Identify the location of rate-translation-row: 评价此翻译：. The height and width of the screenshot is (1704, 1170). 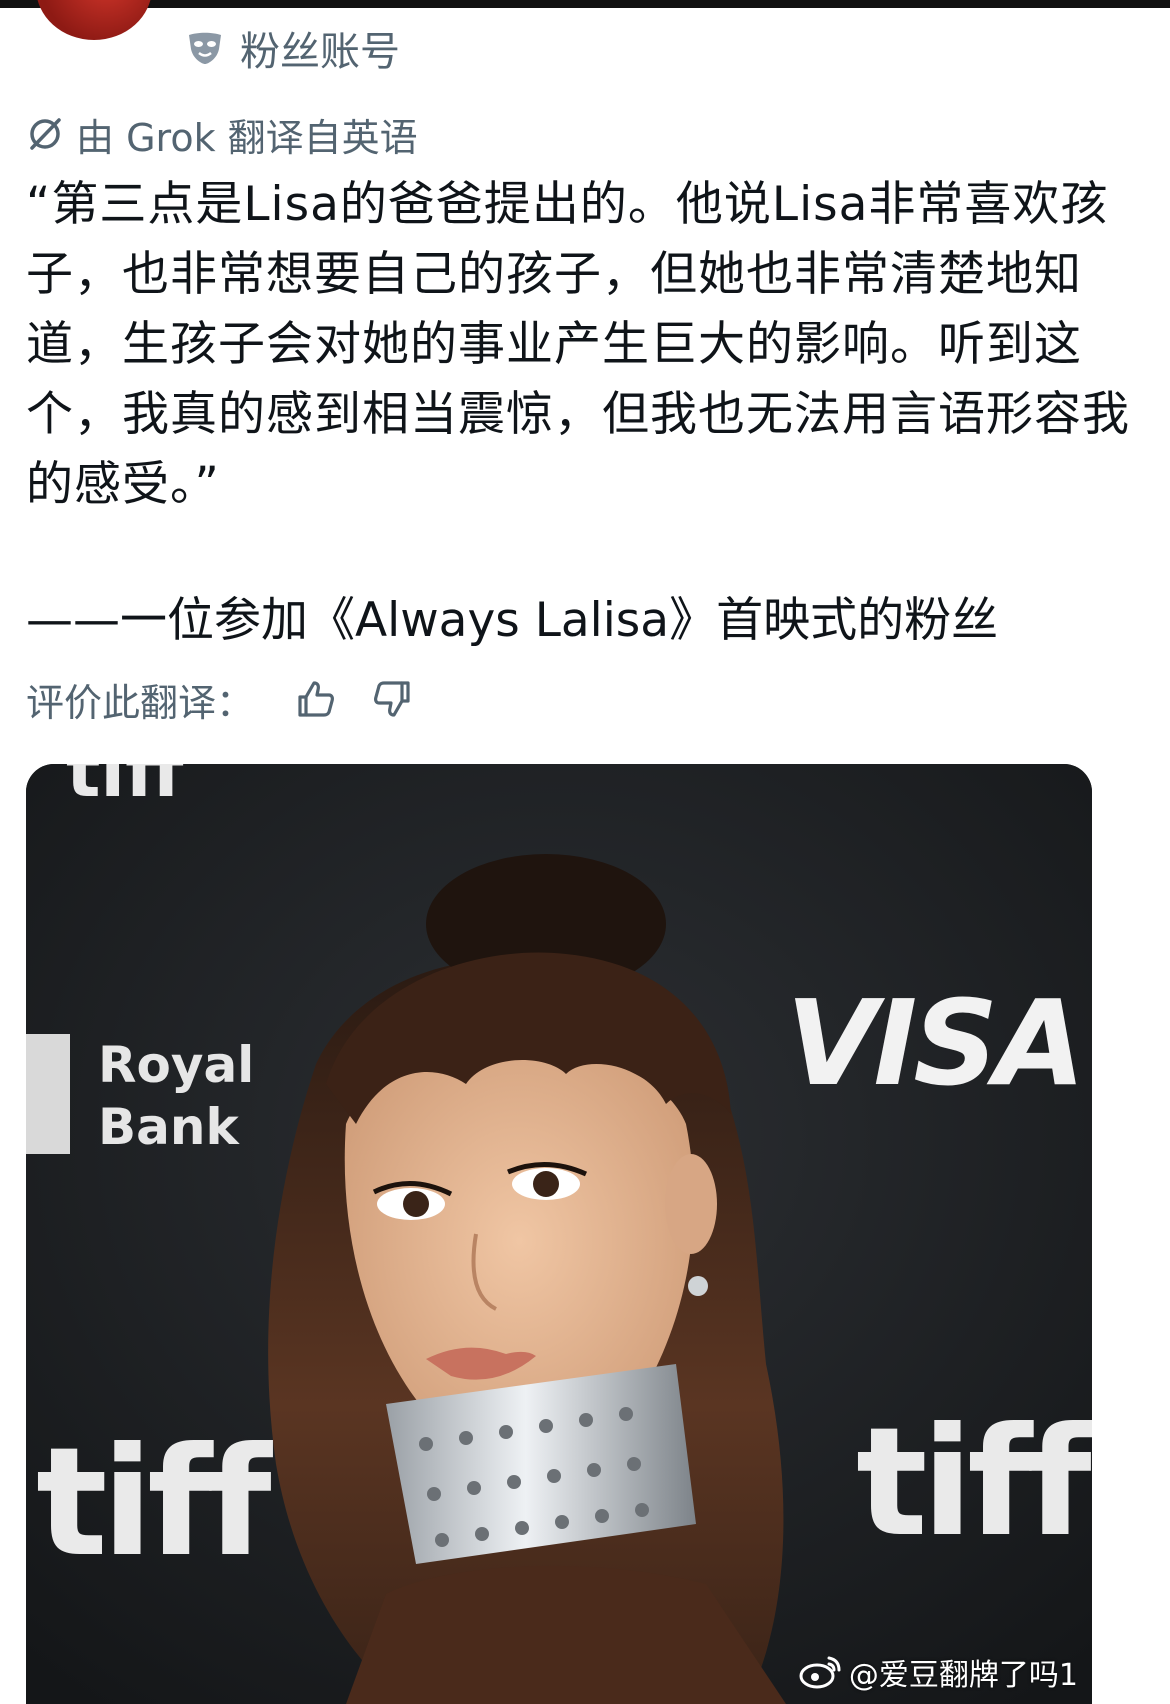
(235, 699).